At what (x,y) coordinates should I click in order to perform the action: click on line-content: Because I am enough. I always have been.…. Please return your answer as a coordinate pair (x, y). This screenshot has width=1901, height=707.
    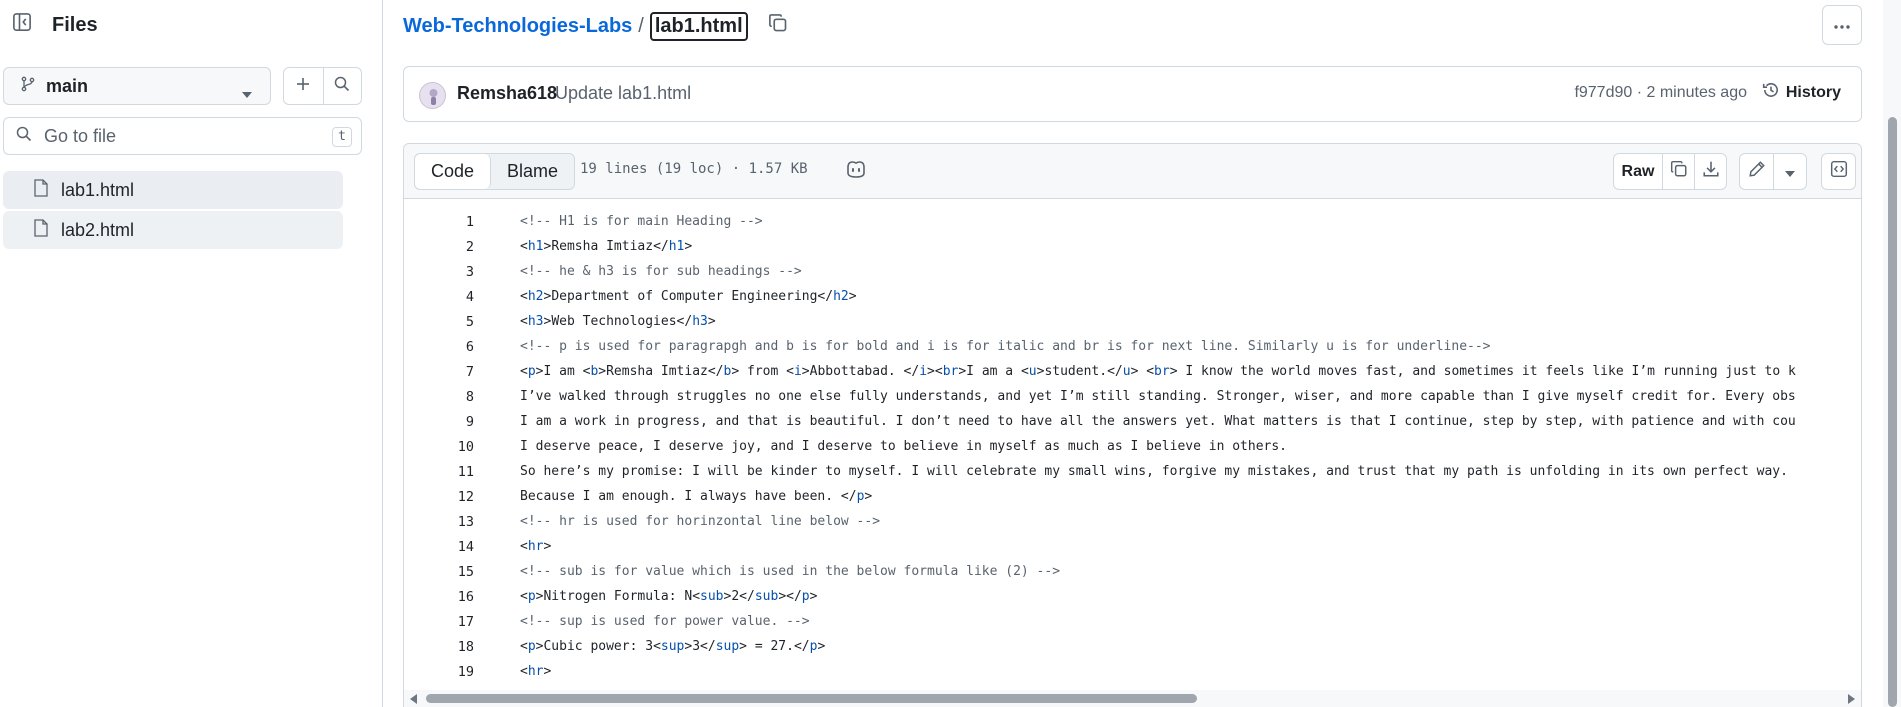
    Looking at the image, I should click on (696, 496).